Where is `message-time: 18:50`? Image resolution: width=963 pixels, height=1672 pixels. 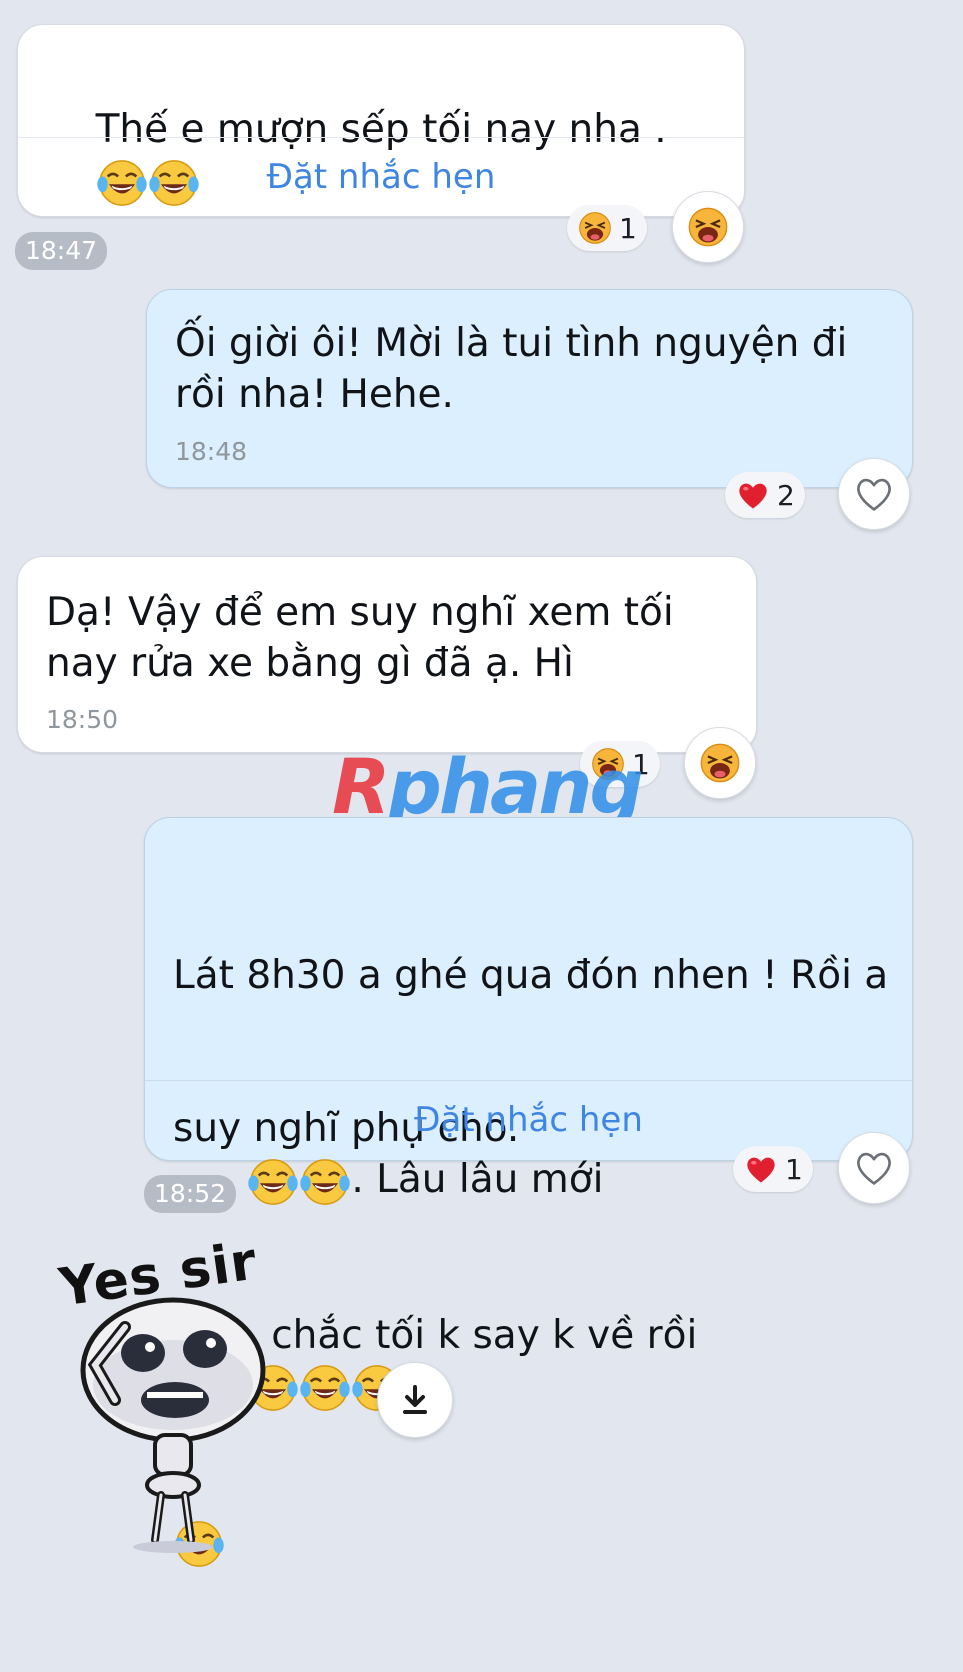
message-time: 18:50 is located at coordinates (82, 719).